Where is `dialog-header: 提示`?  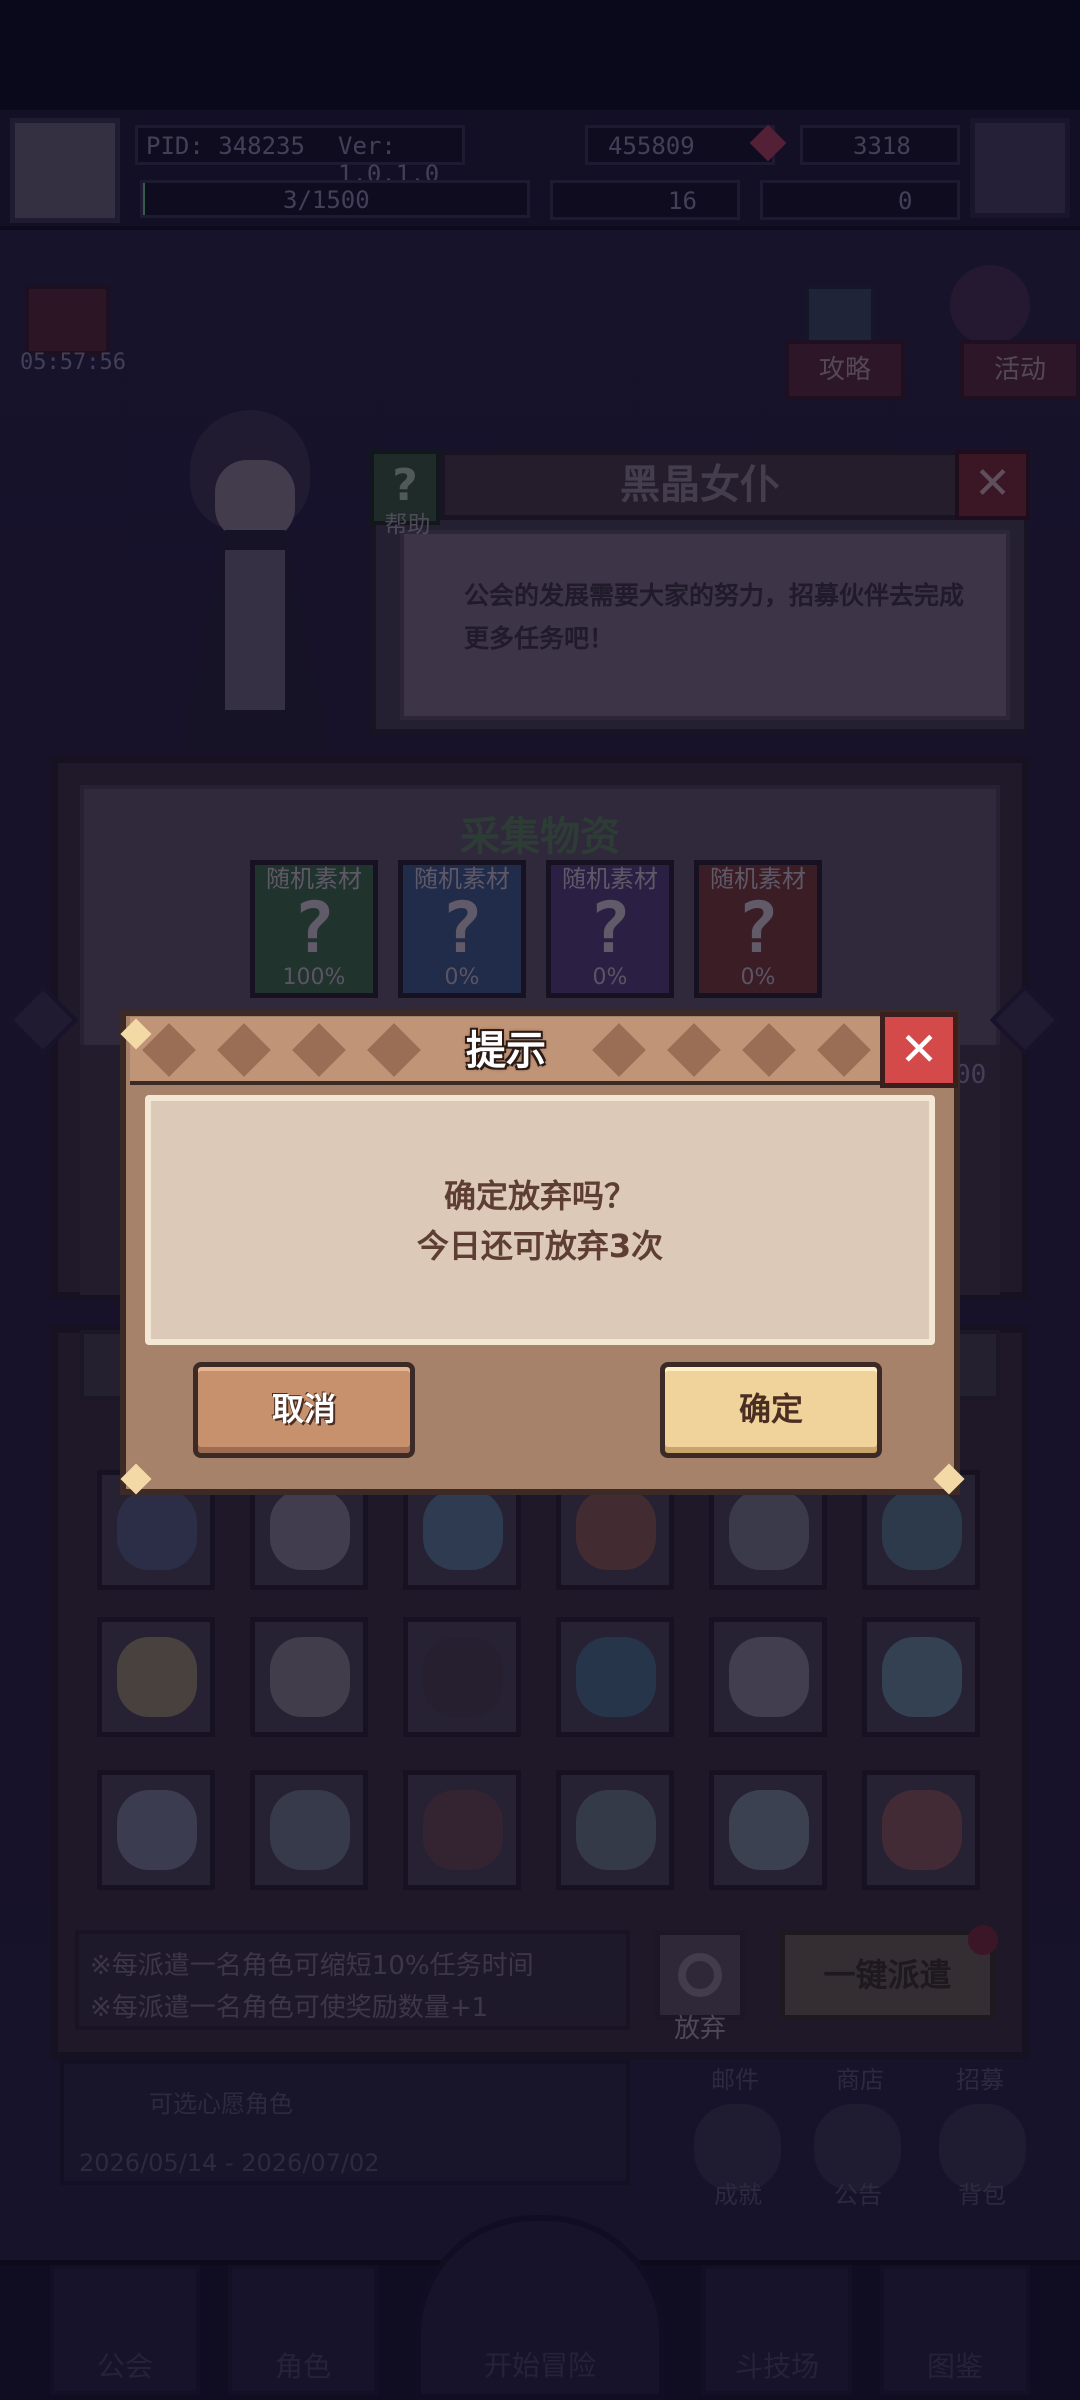 dialog-header: 提示 is located at coordinates (506, 1051).